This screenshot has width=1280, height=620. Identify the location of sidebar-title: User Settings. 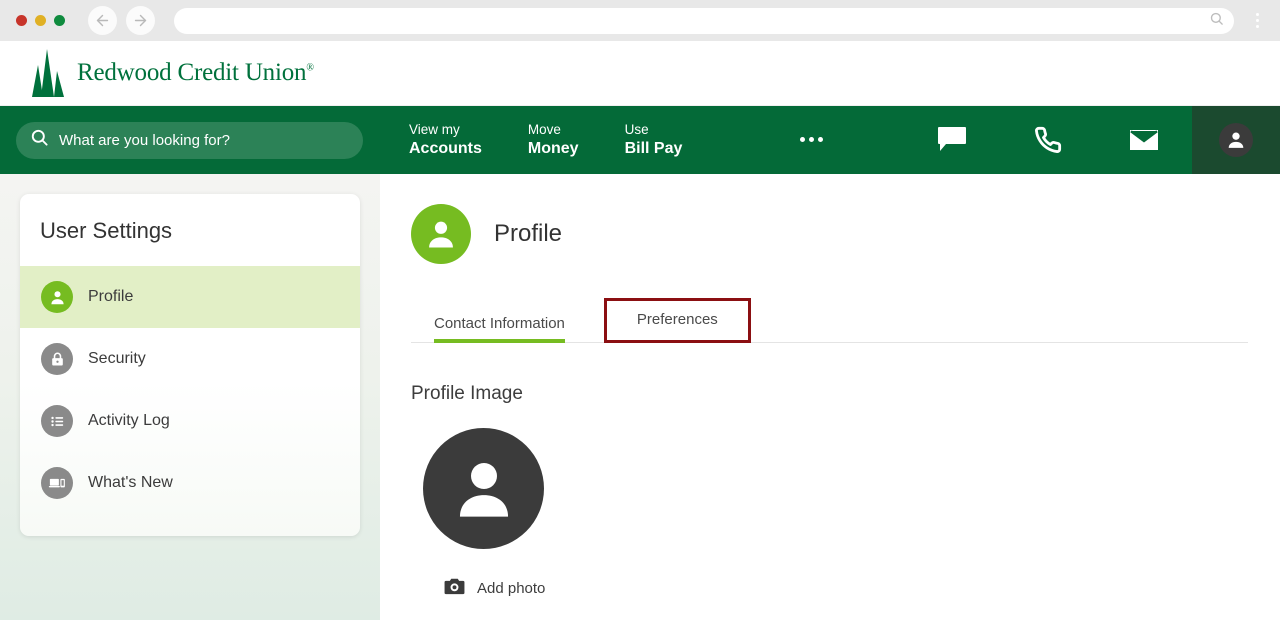
(106, 230).